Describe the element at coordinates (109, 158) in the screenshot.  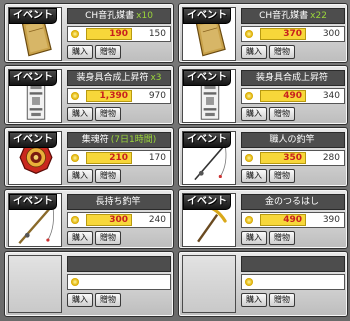
I see `sale-price: 210` at that location.